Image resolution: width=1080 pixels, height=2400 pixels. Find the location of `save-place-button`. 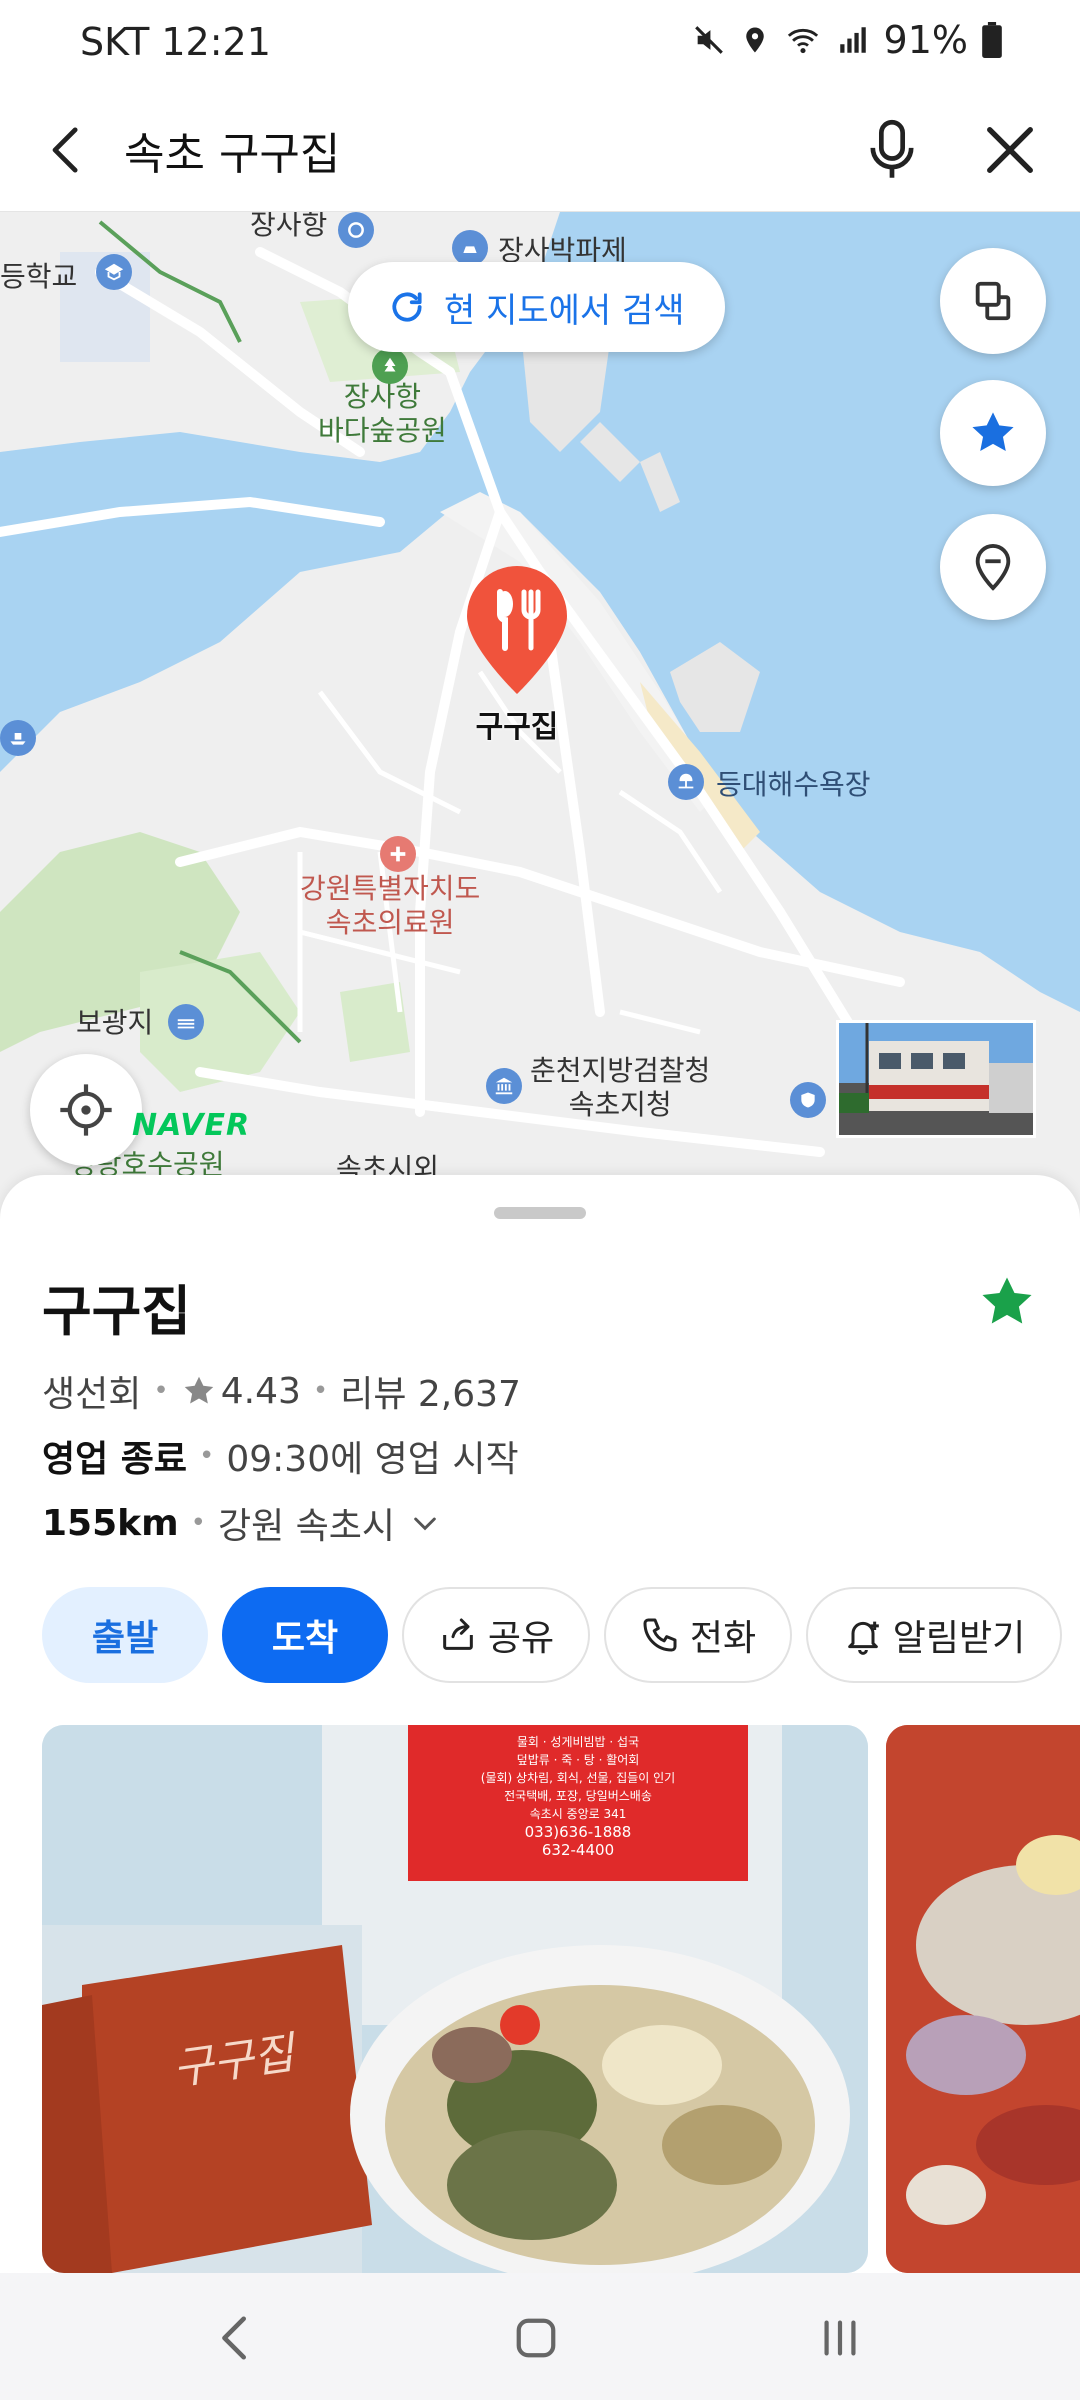

save-place-button is located at coordinates (1007, 1302).